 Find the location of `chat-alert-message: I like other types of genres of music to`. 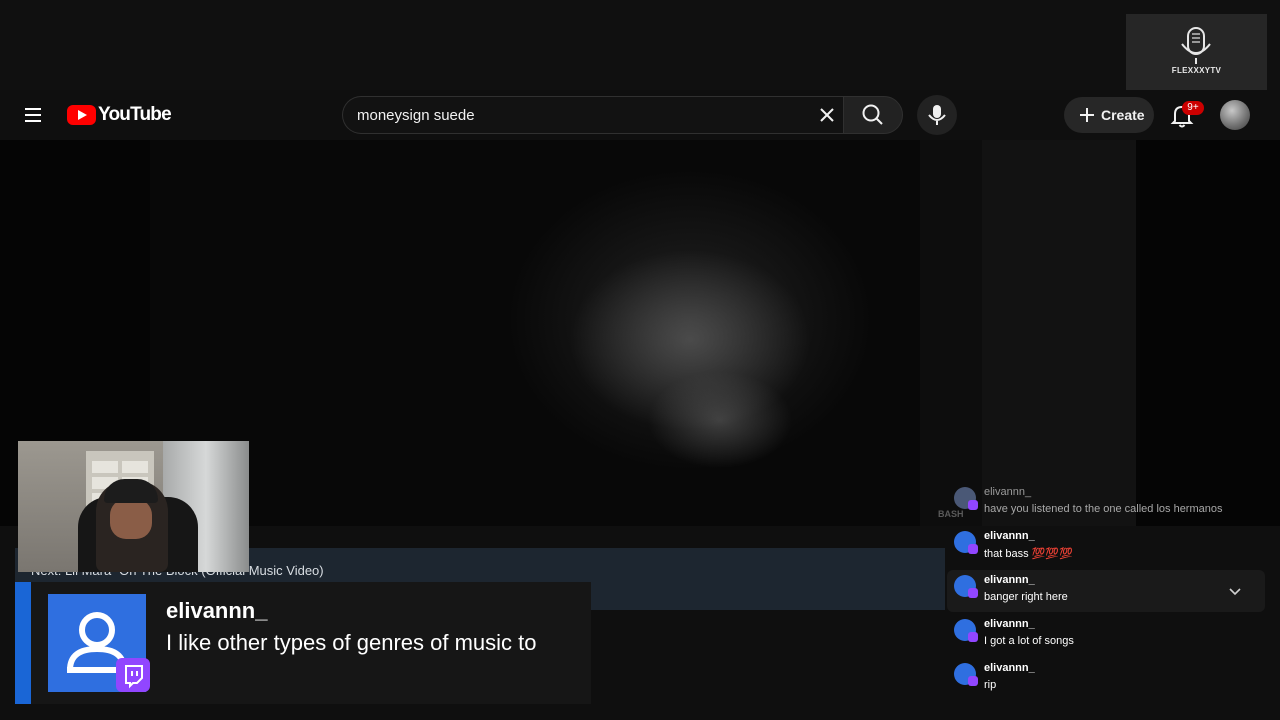

chat-alert-message: I like other types of genres of music to is located at coordinates (351, 642).